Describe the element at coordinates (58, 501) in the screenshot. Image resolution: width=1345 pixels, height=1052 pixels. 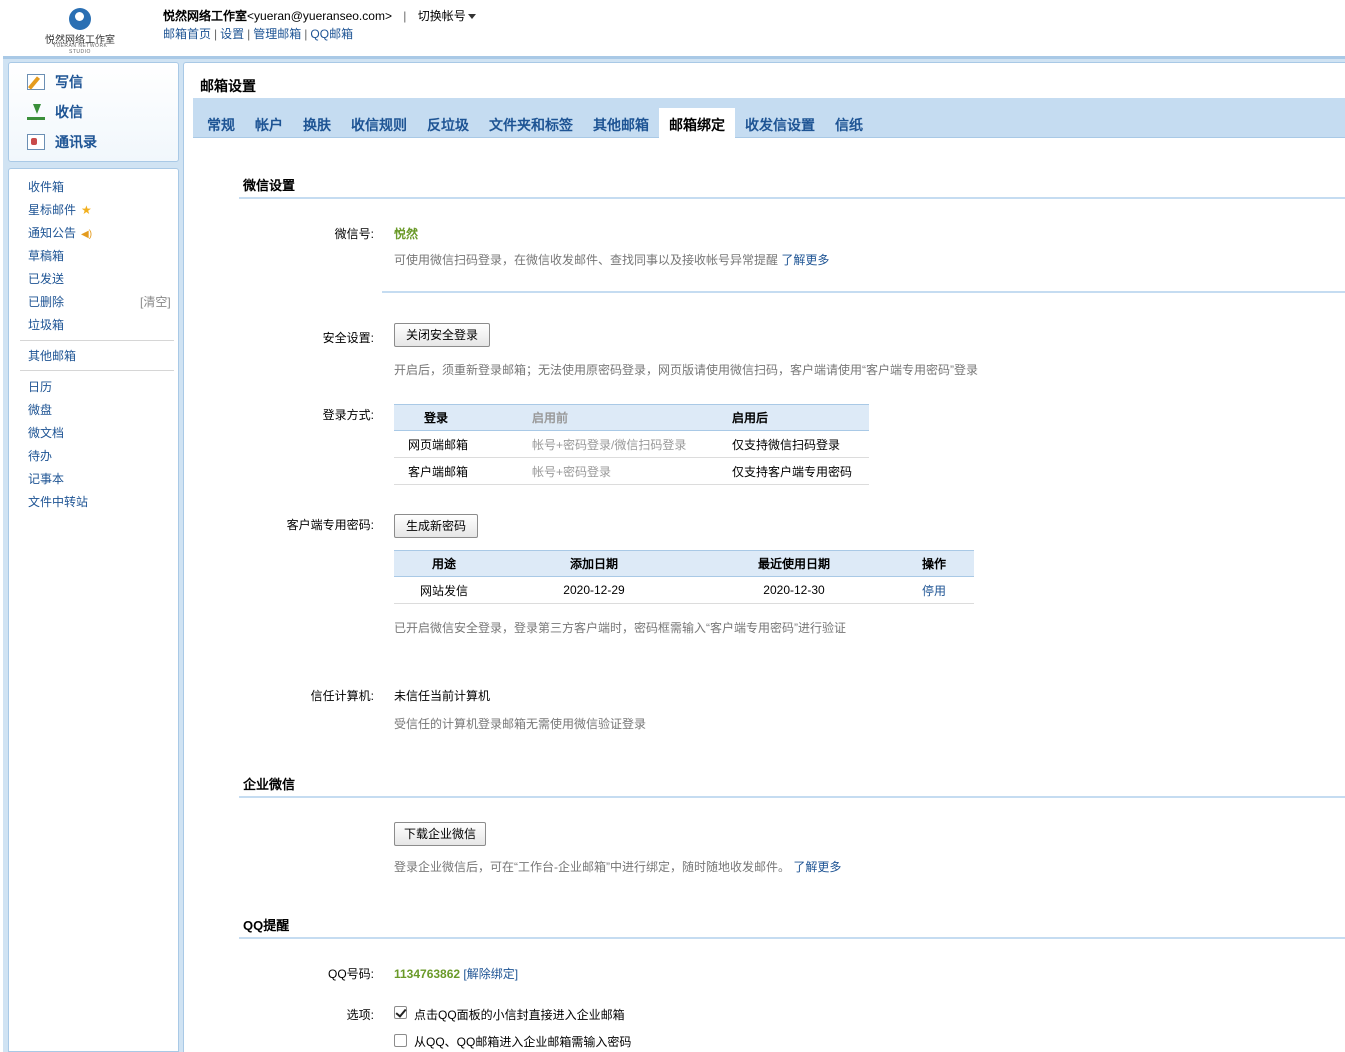
I see `app-file-transfer: 文件中转站` at that location.